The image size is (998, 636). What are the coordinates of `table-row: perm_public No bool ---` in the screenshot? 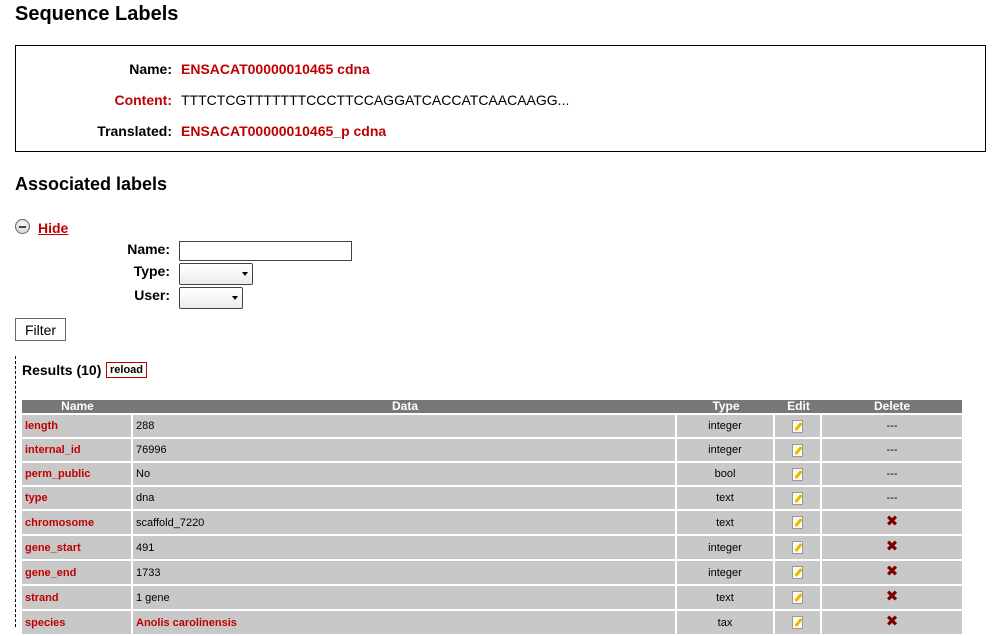 It's located at (492, 474).